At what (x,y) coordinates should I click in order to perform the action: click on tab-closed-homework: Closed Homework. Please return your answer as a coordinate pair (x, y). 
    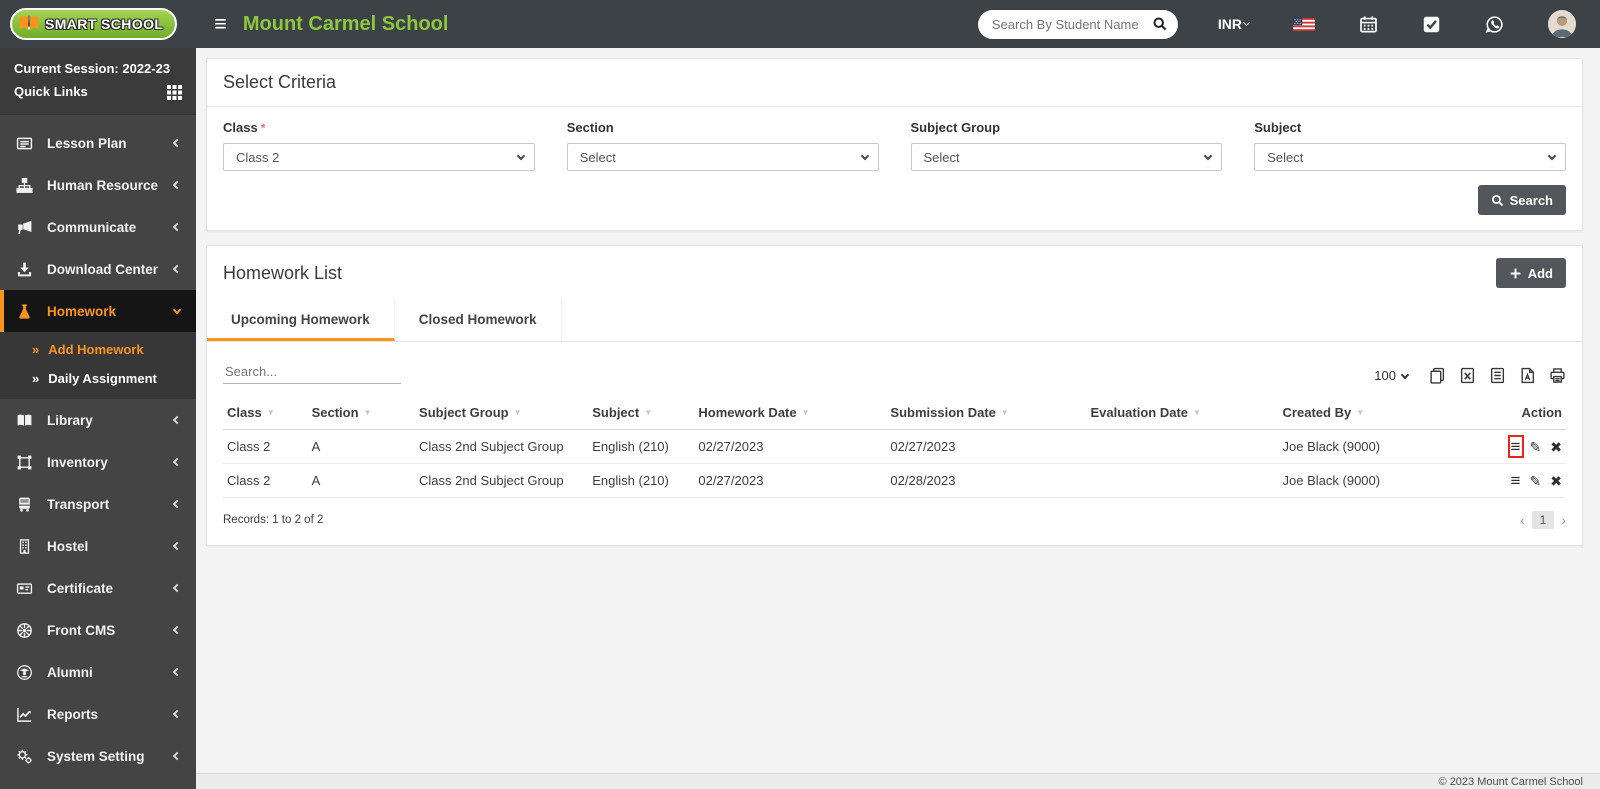
    Looking at the image, I should click on (478, 320).